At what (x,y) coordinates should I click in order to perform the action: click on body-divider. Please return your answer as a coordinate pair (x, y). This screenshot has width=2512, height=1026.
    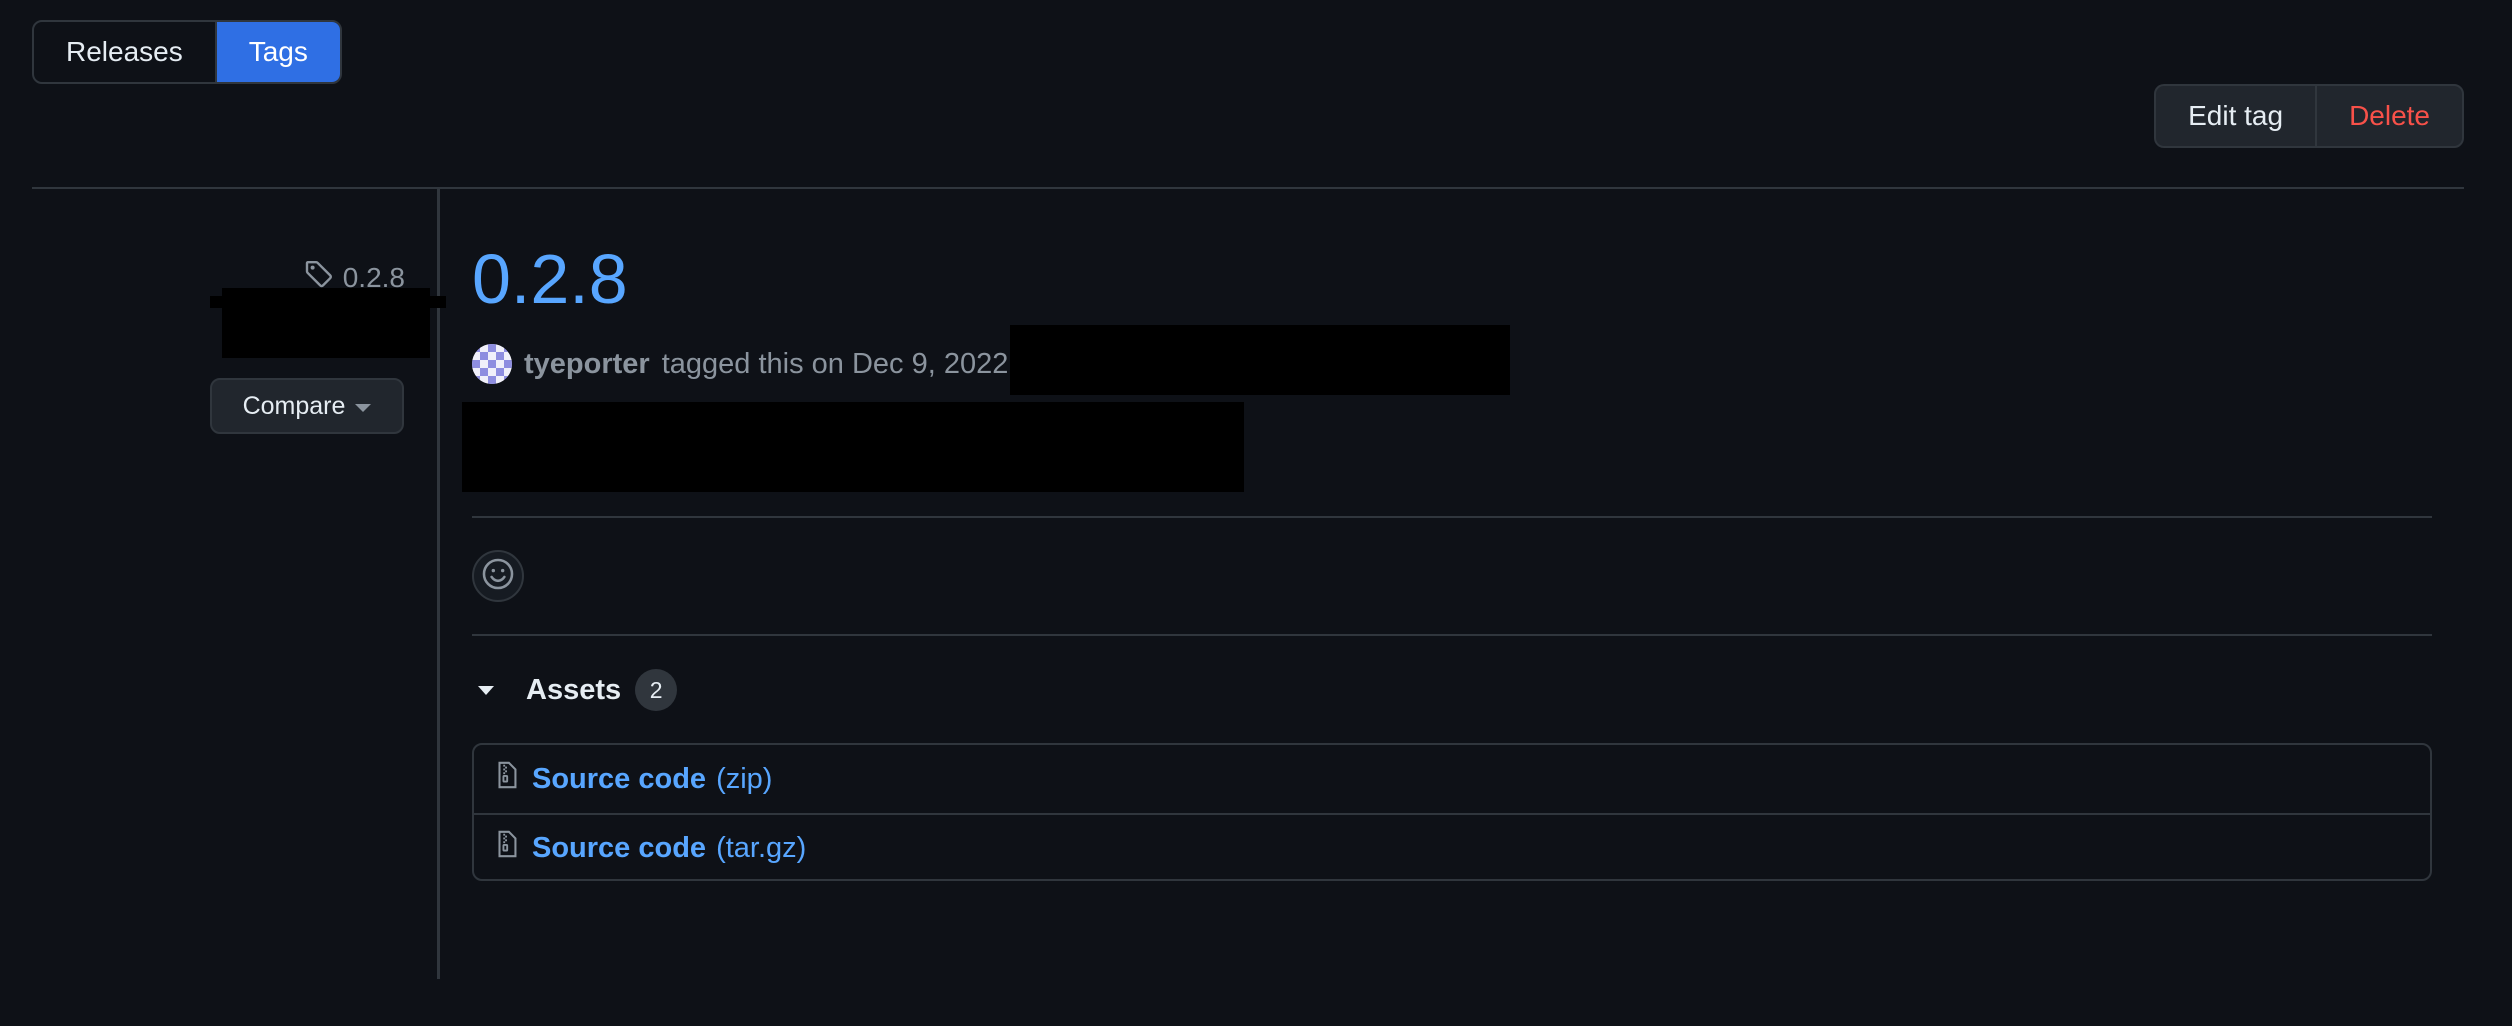
    Looking at the image, I should click on (1452, 517).